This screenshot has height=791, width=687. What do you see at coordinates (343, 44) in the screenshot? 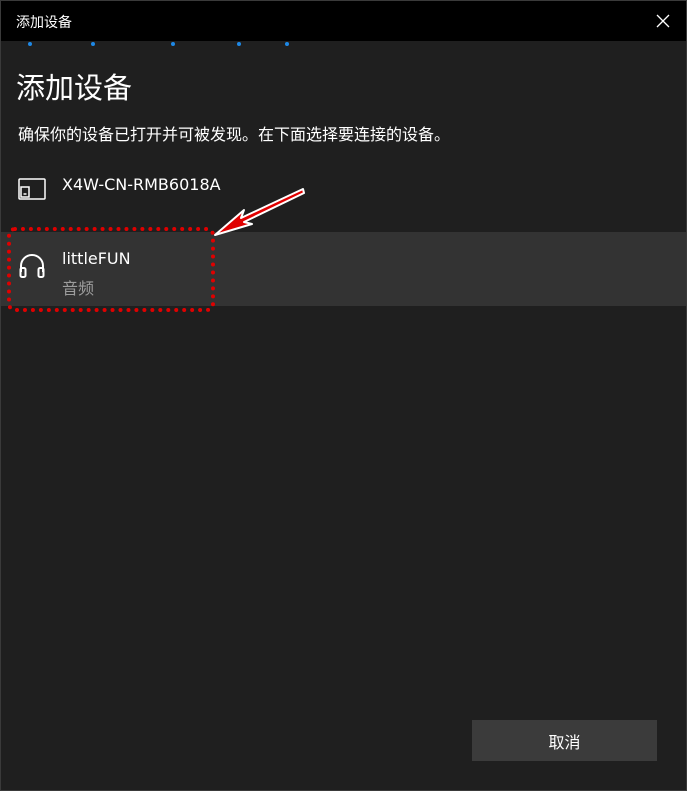
I see `progress-indicator` at bounding box center [343, 44].